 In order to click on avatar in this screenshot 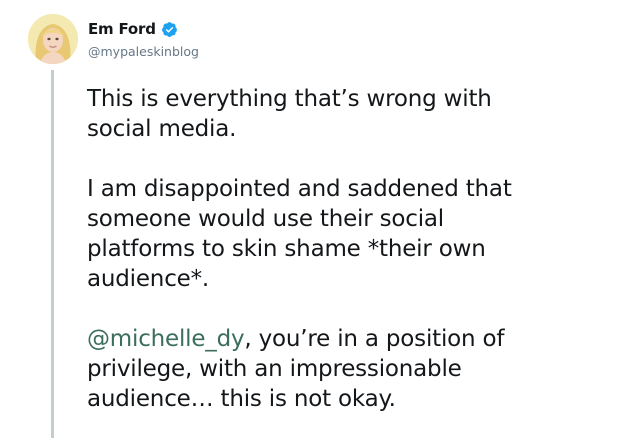, I will do `click(53, 39)`.